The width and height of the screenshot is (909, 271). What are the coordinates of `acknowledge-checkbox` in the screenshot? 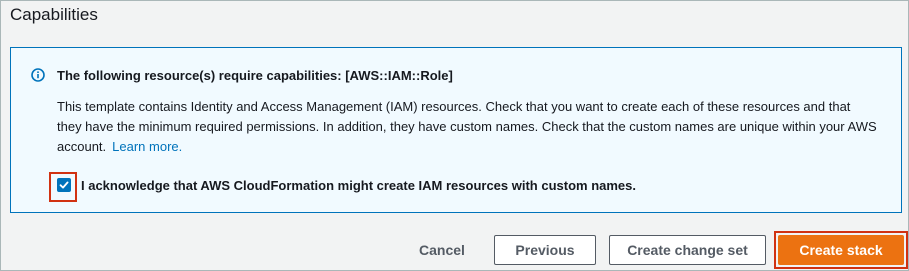 It's located at (64, 185).